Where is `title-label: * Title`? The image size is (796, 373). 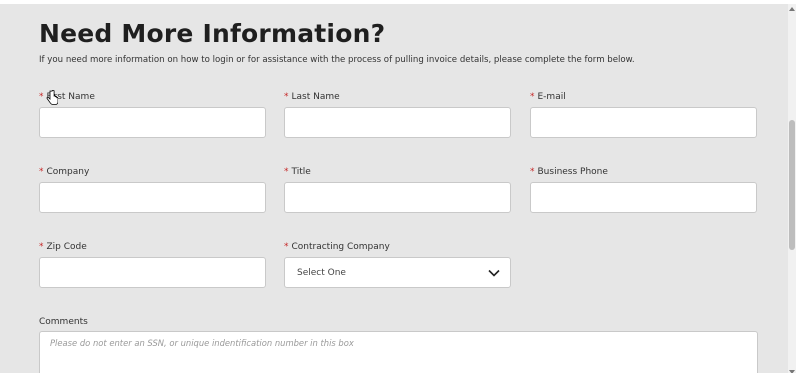
title-label: * Title is located at coordinates (297, 172).